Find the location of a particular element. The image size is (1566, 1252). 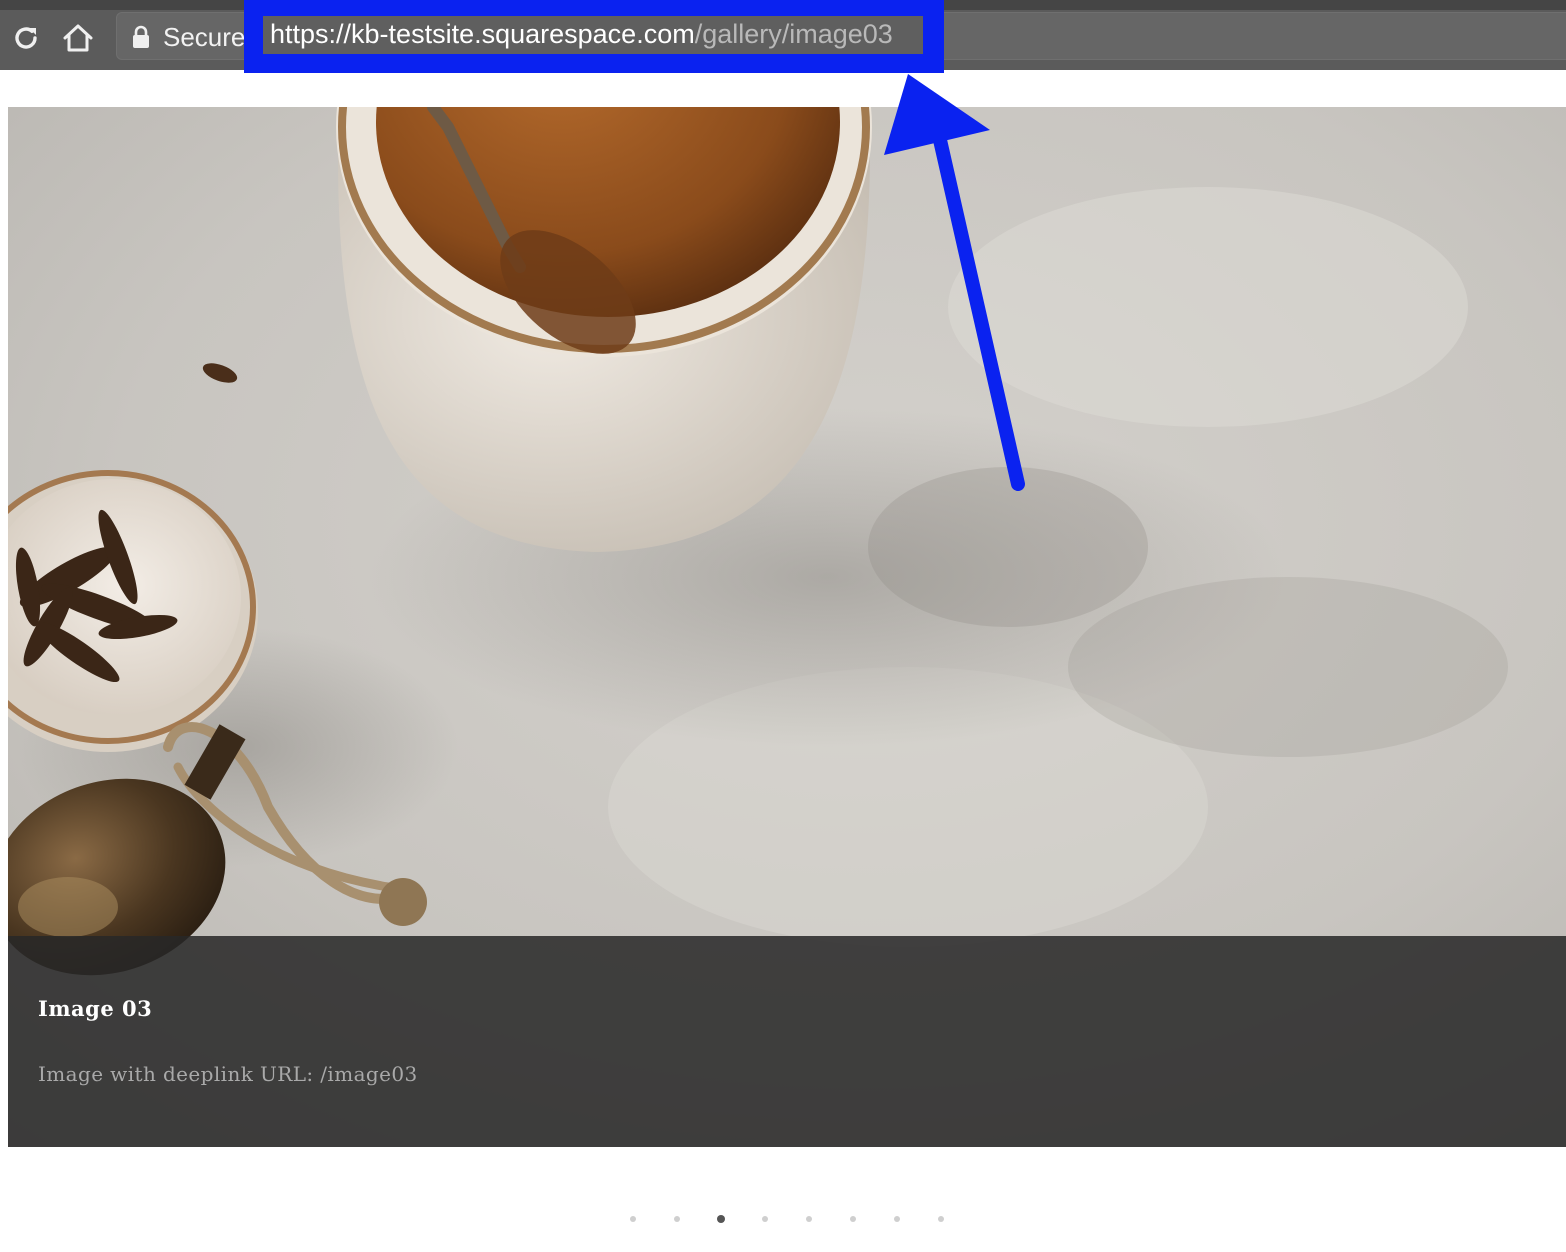

caption-description: Image with deeplink URL: /image03 is located at coordinates (228, 1074).